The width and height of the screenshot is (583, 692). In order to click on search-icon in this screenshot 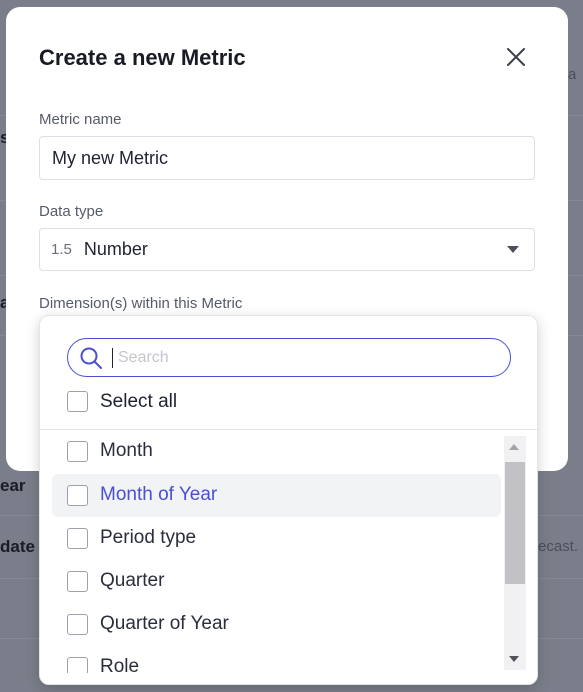, I will do `click(91, 358)`.